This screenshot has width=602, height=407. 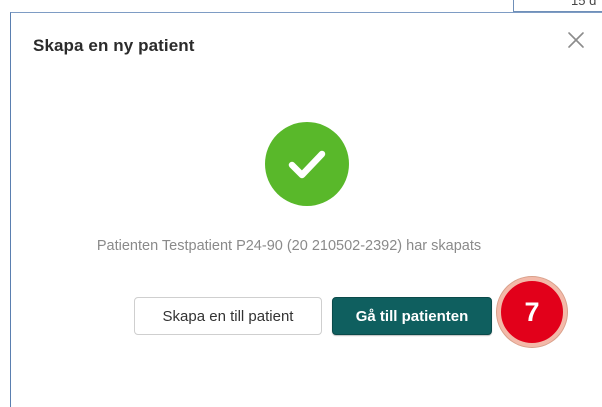 I want to click on checkmark-icon, so click(x=307, y=164).